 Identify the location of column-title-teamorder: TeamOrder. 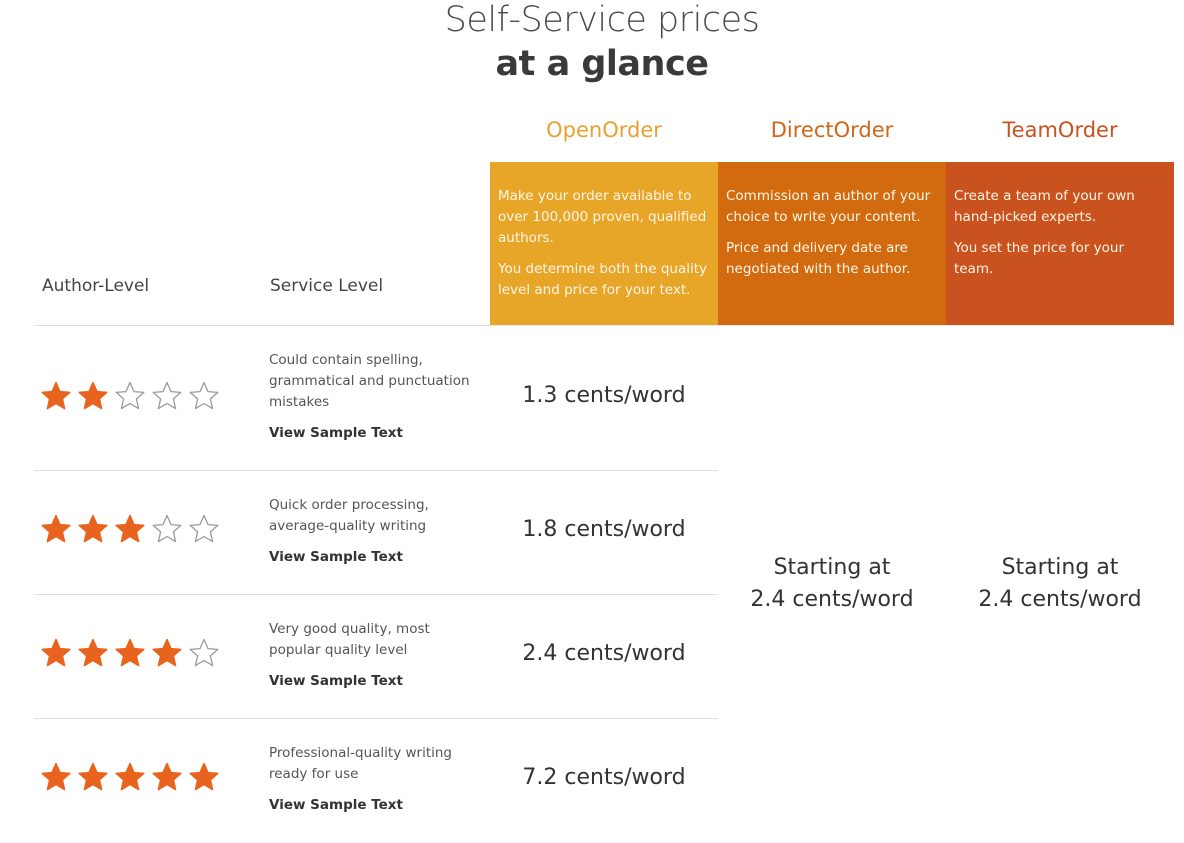
(1060, 130).